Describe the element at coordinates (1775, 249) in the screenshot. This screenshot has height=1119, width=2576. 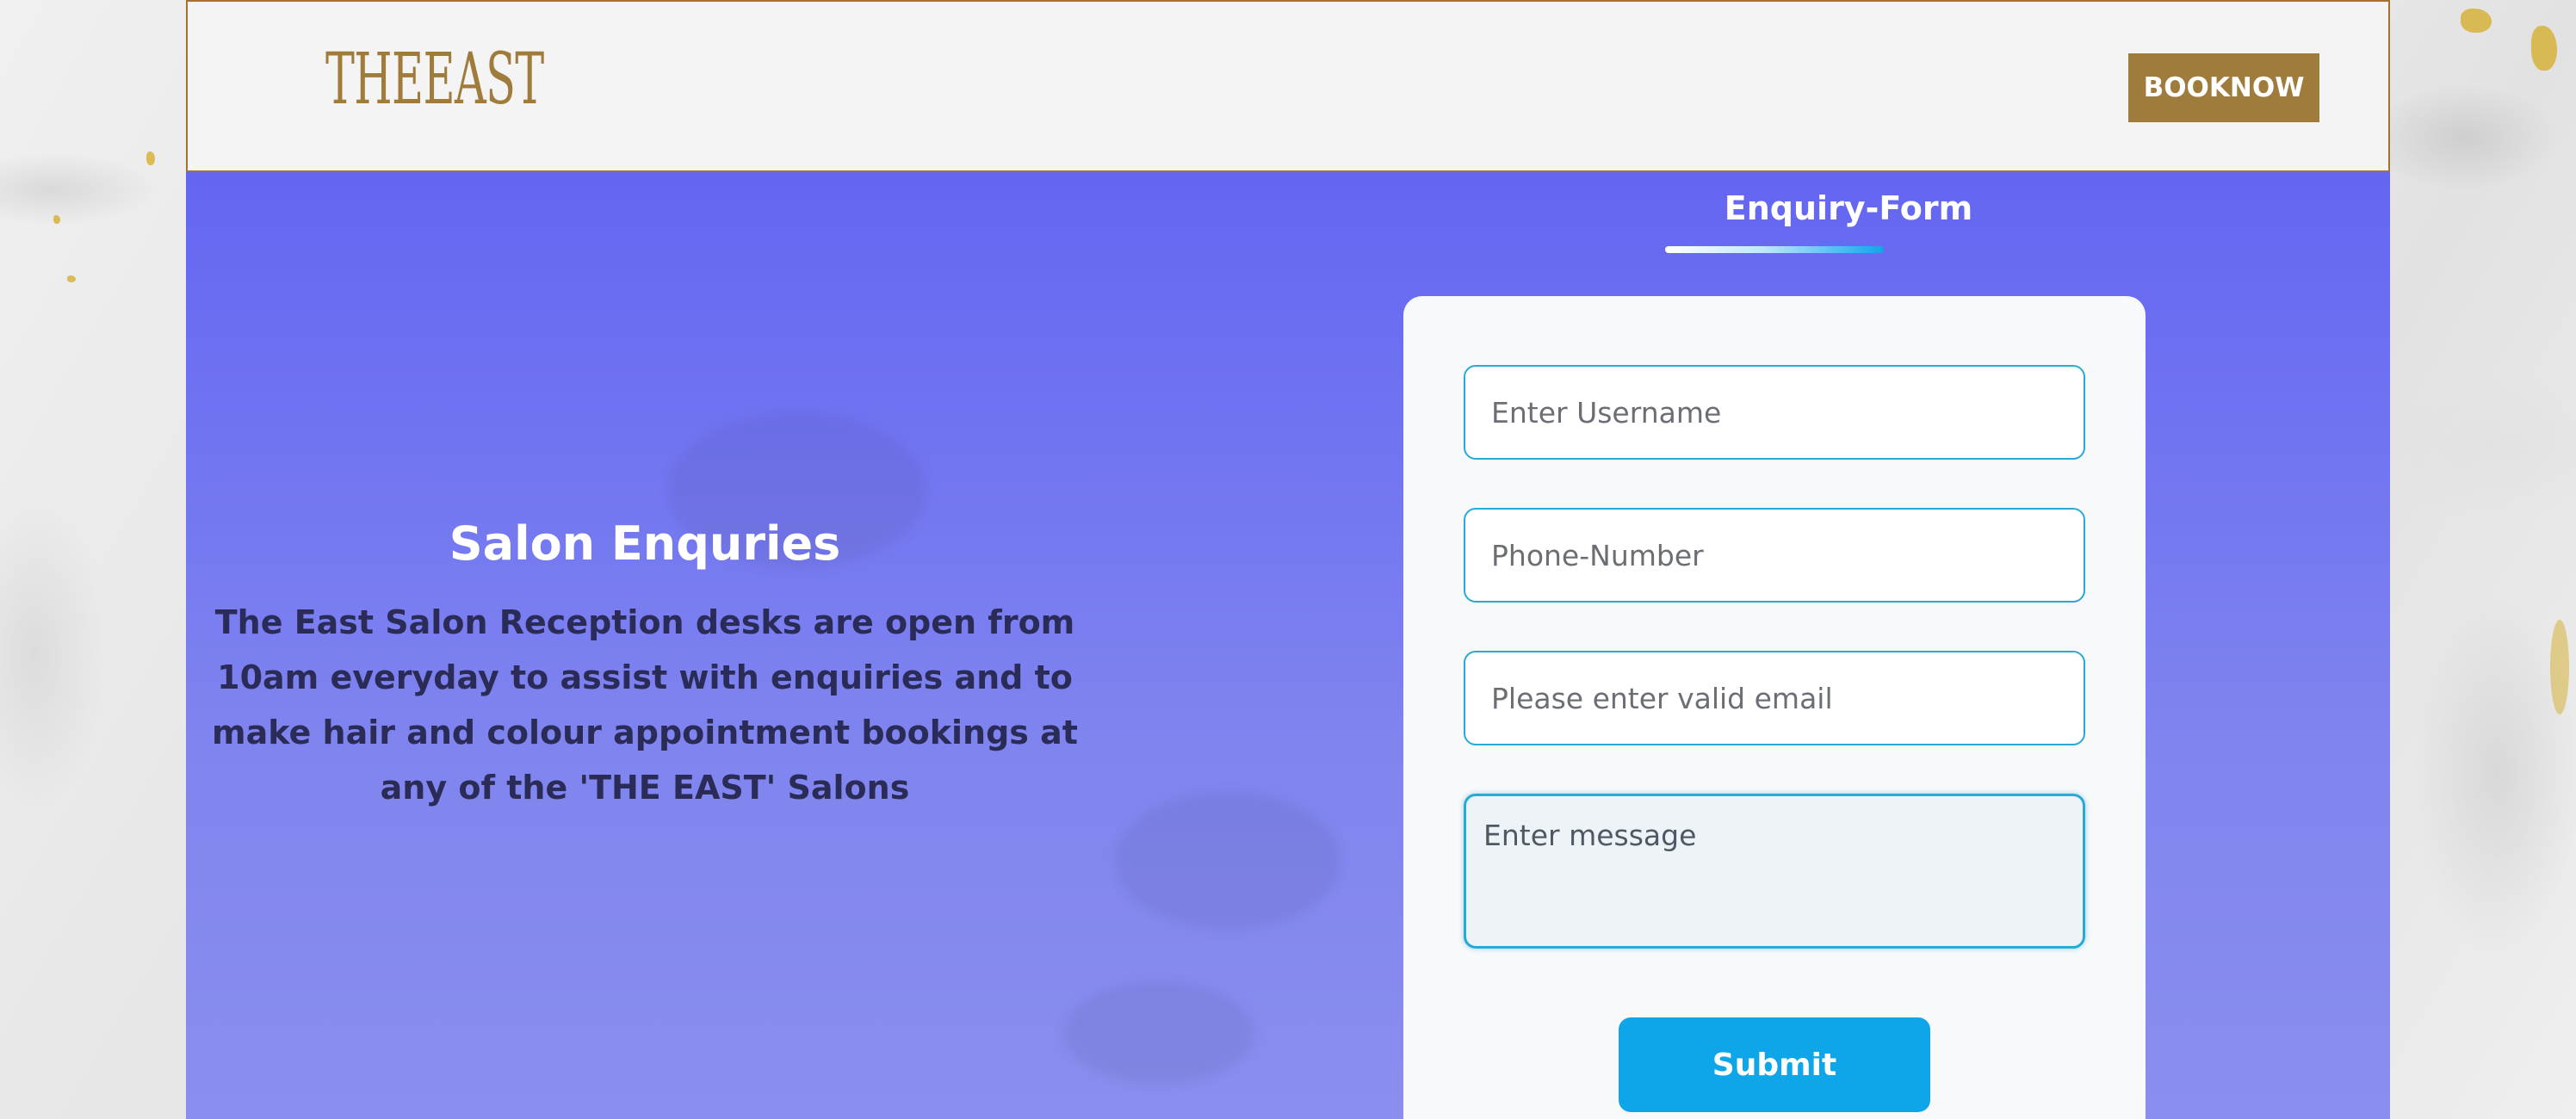
I see `form-title-underline` at that location.